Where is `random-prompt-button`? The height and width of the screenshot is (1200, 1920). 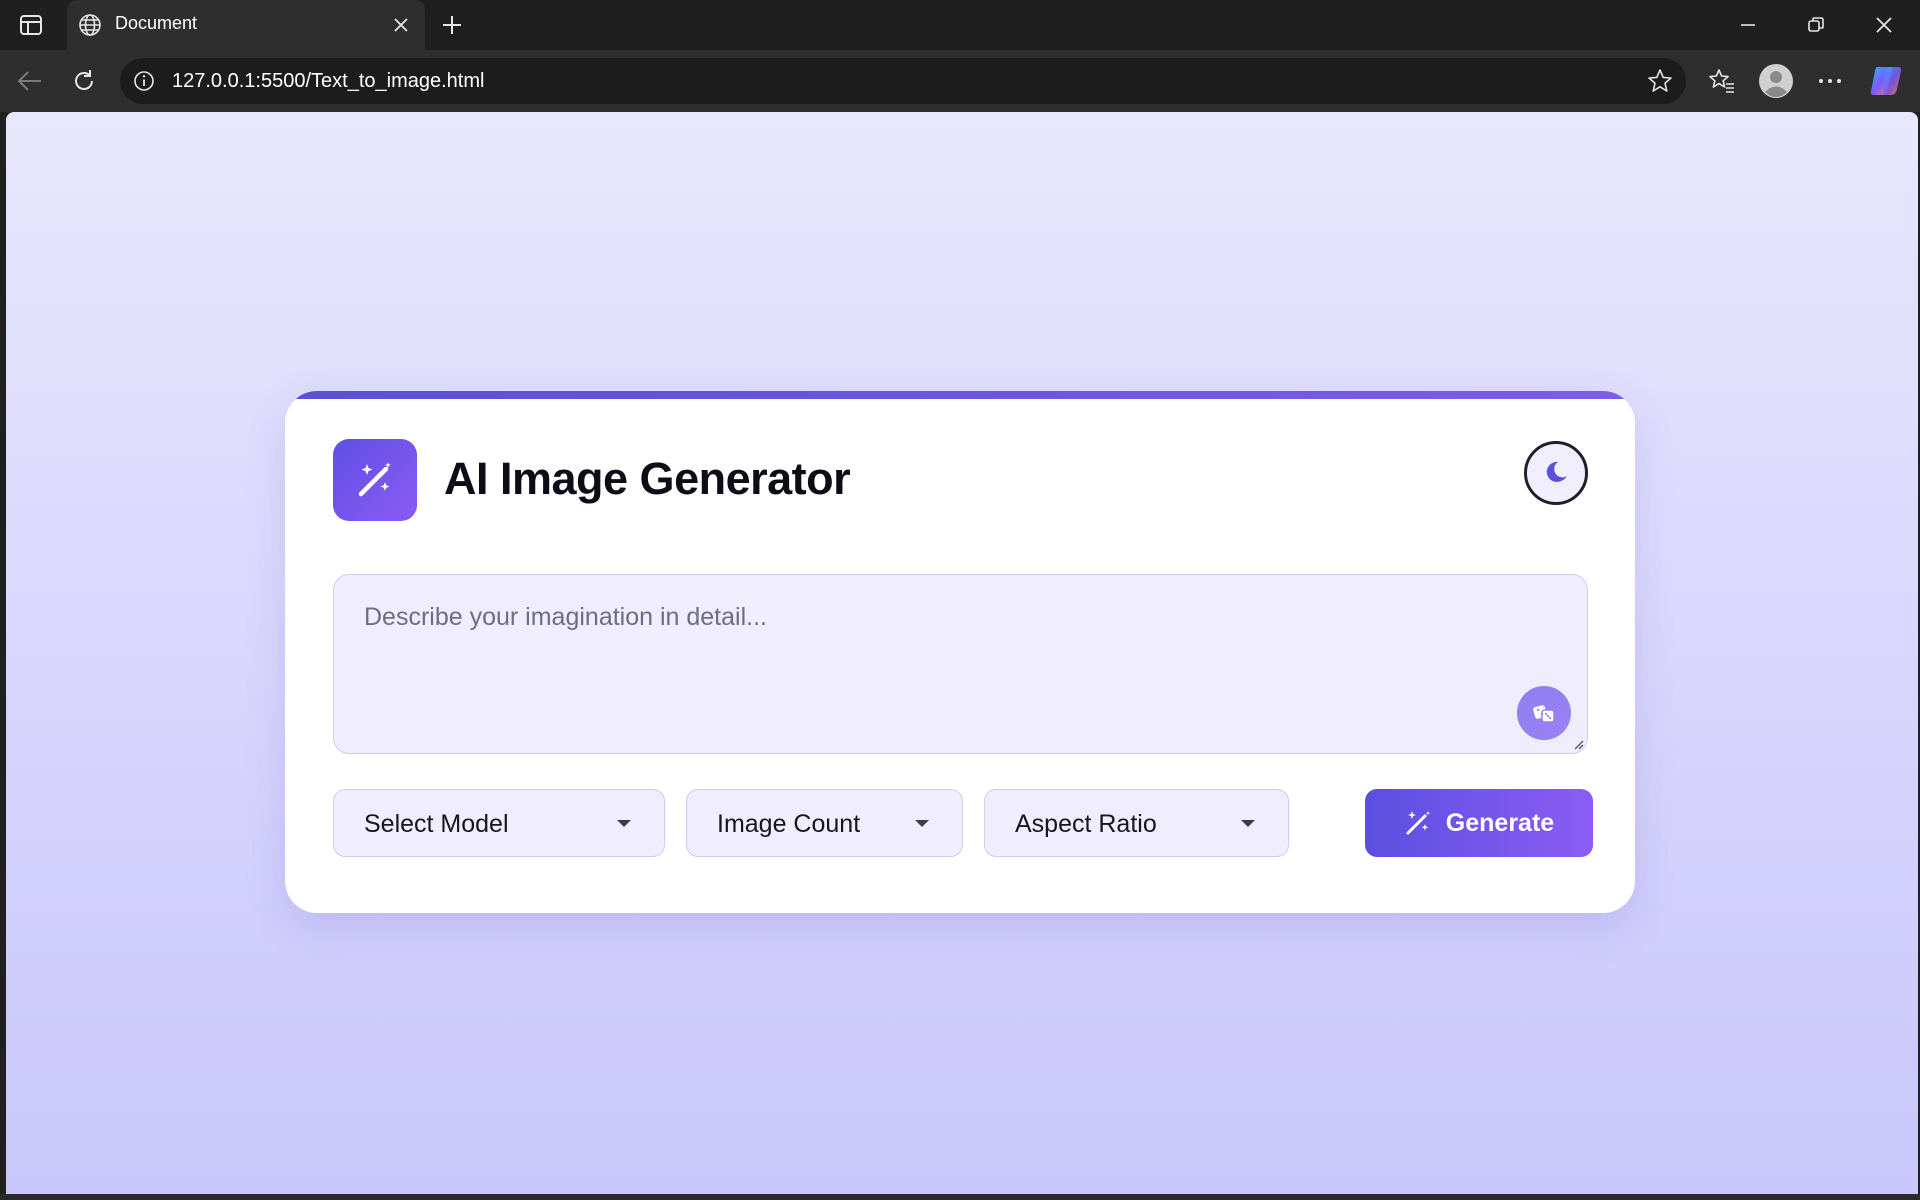 random-prompt-button is located at coordinates (1544, 713).